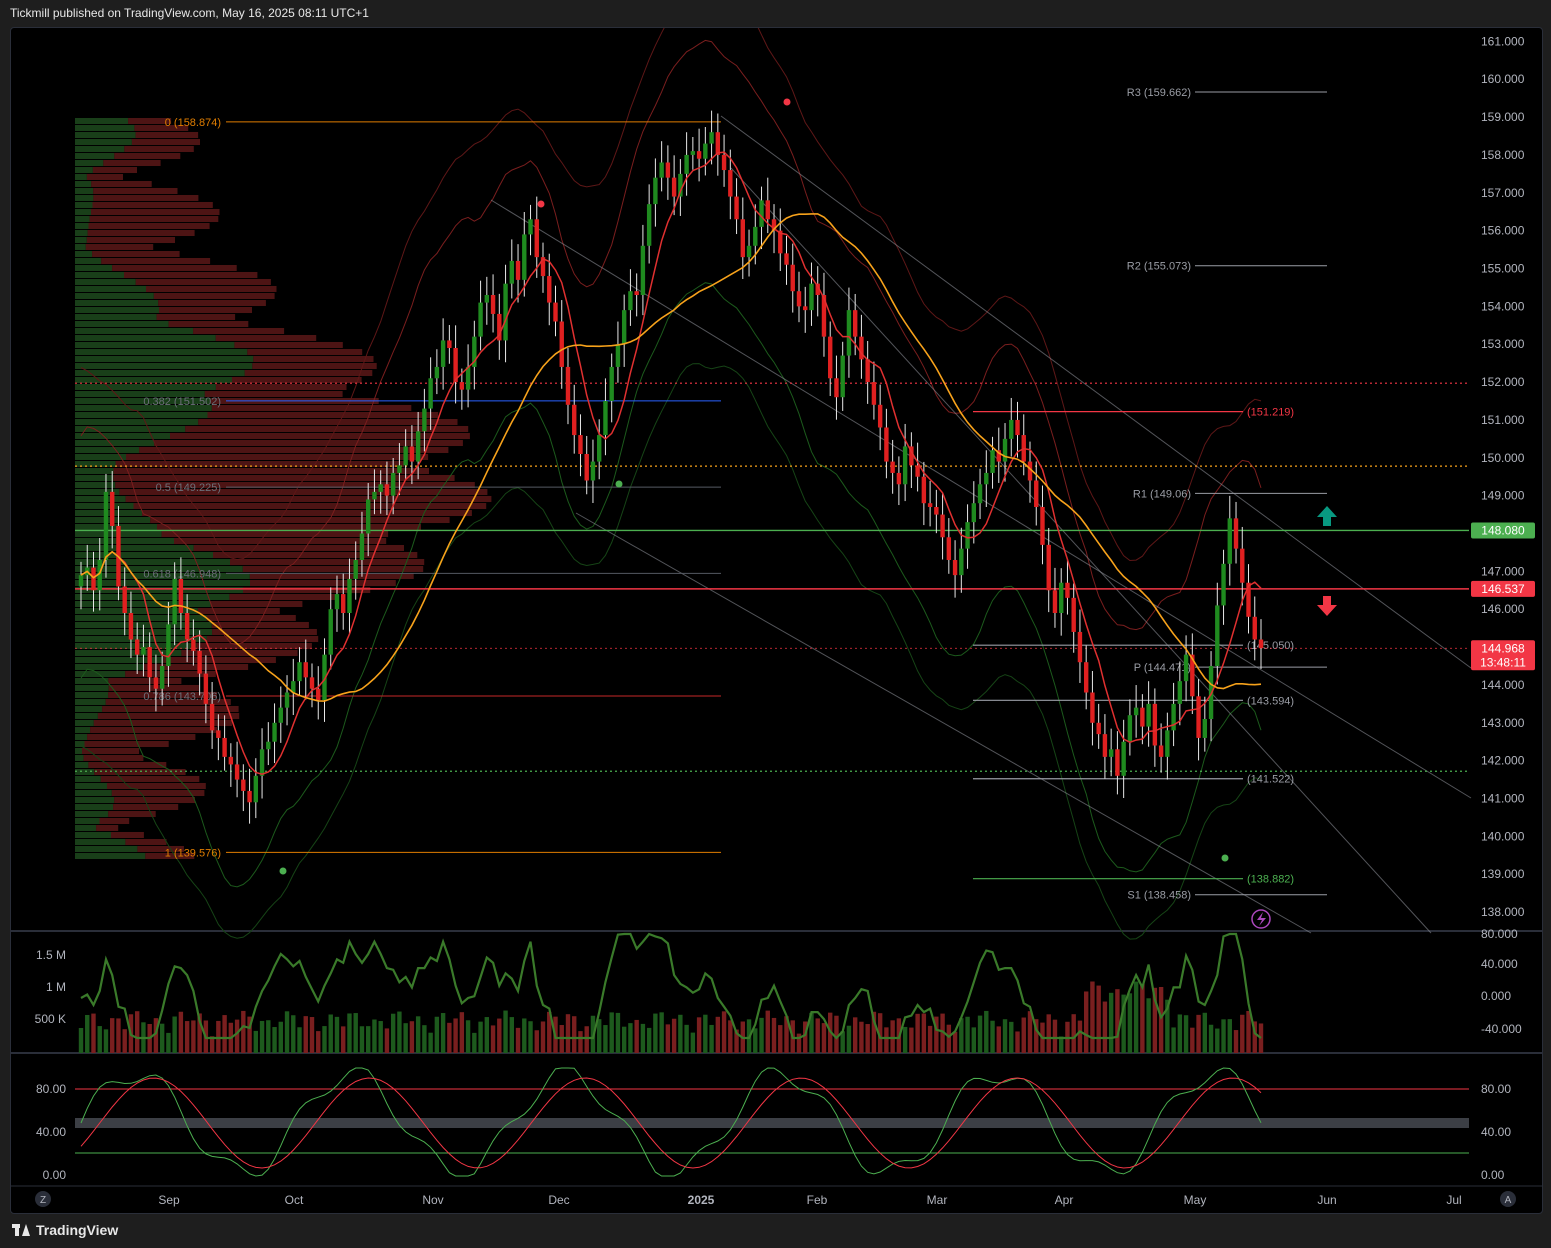 The width and height of the screenshot is (1551, 1248). What do you see at coordinates (1503, 382) in the screenshot?
I see `price-axis-tick: 152.000` at bounding box center [1503, 382].